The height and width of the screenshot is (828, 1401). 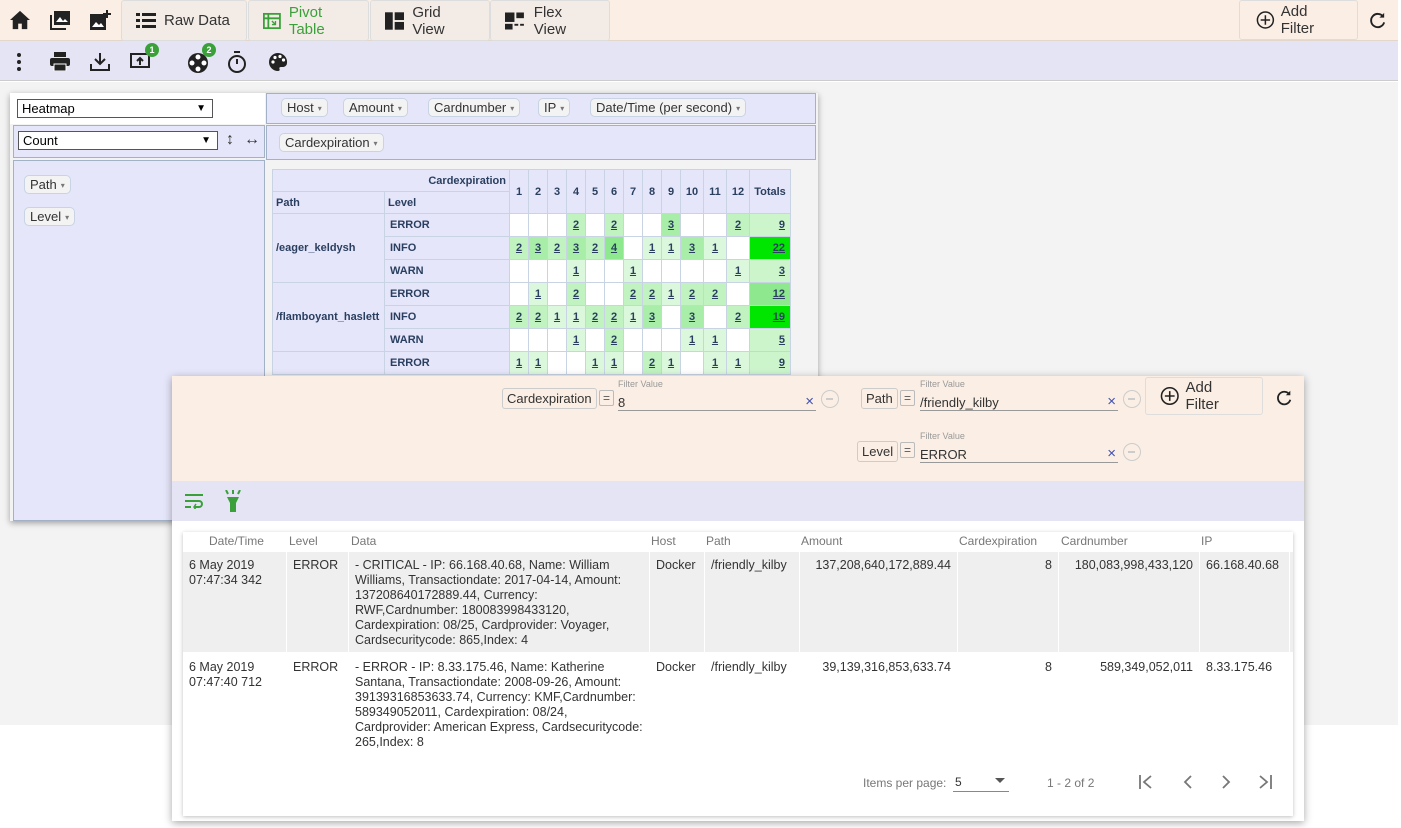 What do you see at coordinates (1094, 541) in the screenshot?
I see `col-header-cardnumber: Cardnumber` at bounding box center [1094, 541].